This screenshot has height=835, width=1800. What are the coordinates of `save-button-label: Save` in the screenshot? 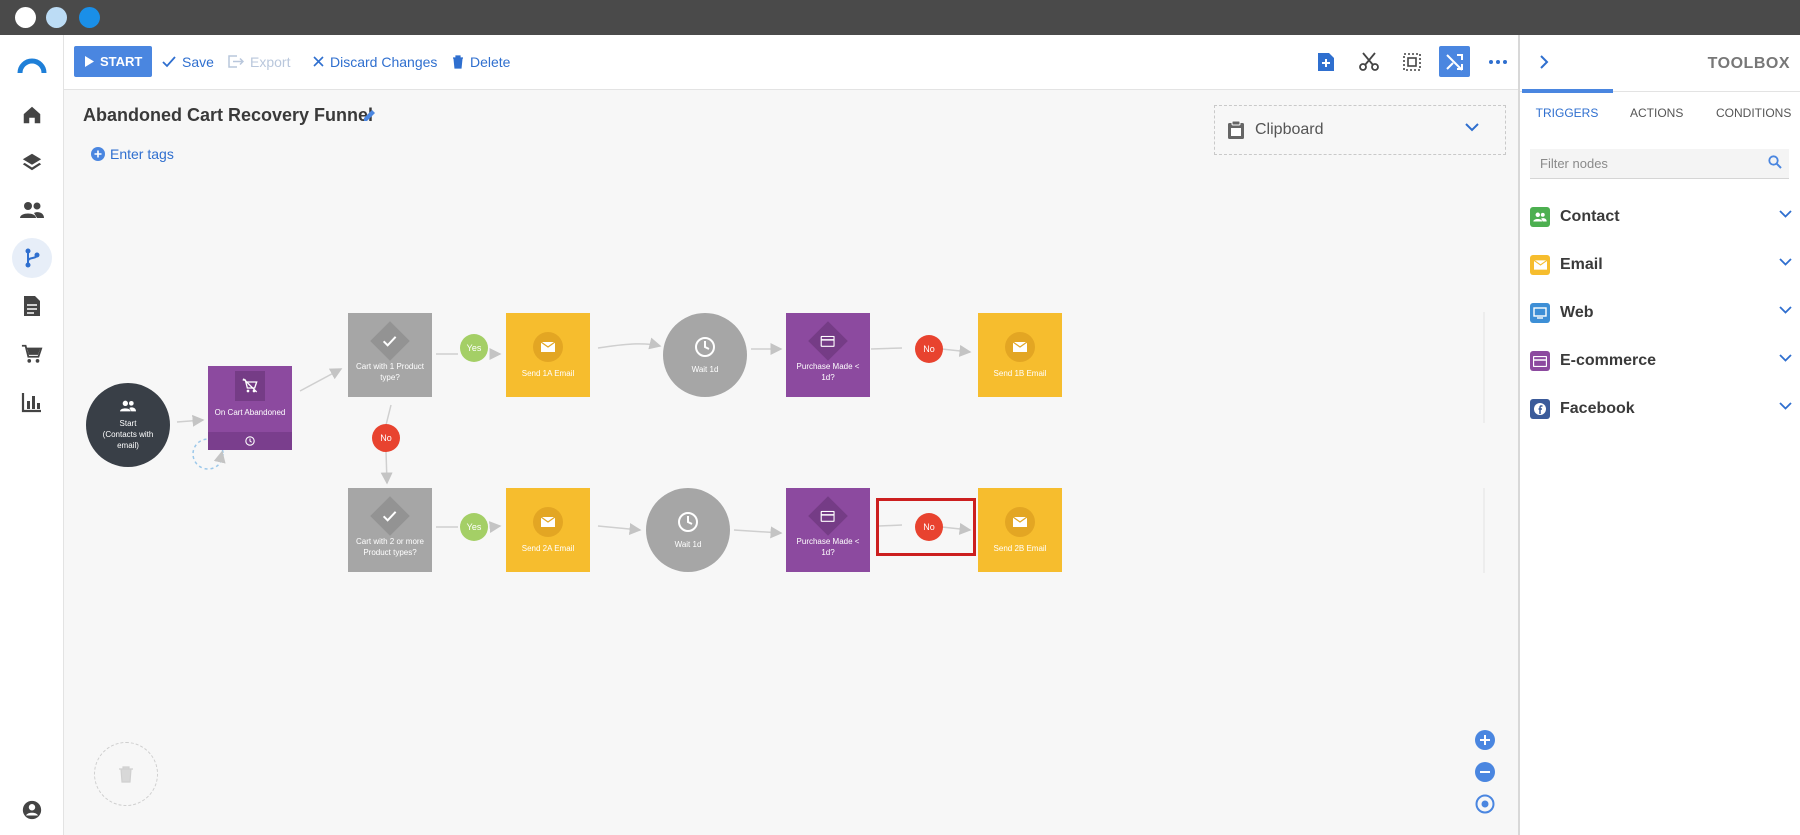 It's located at (198, 61).